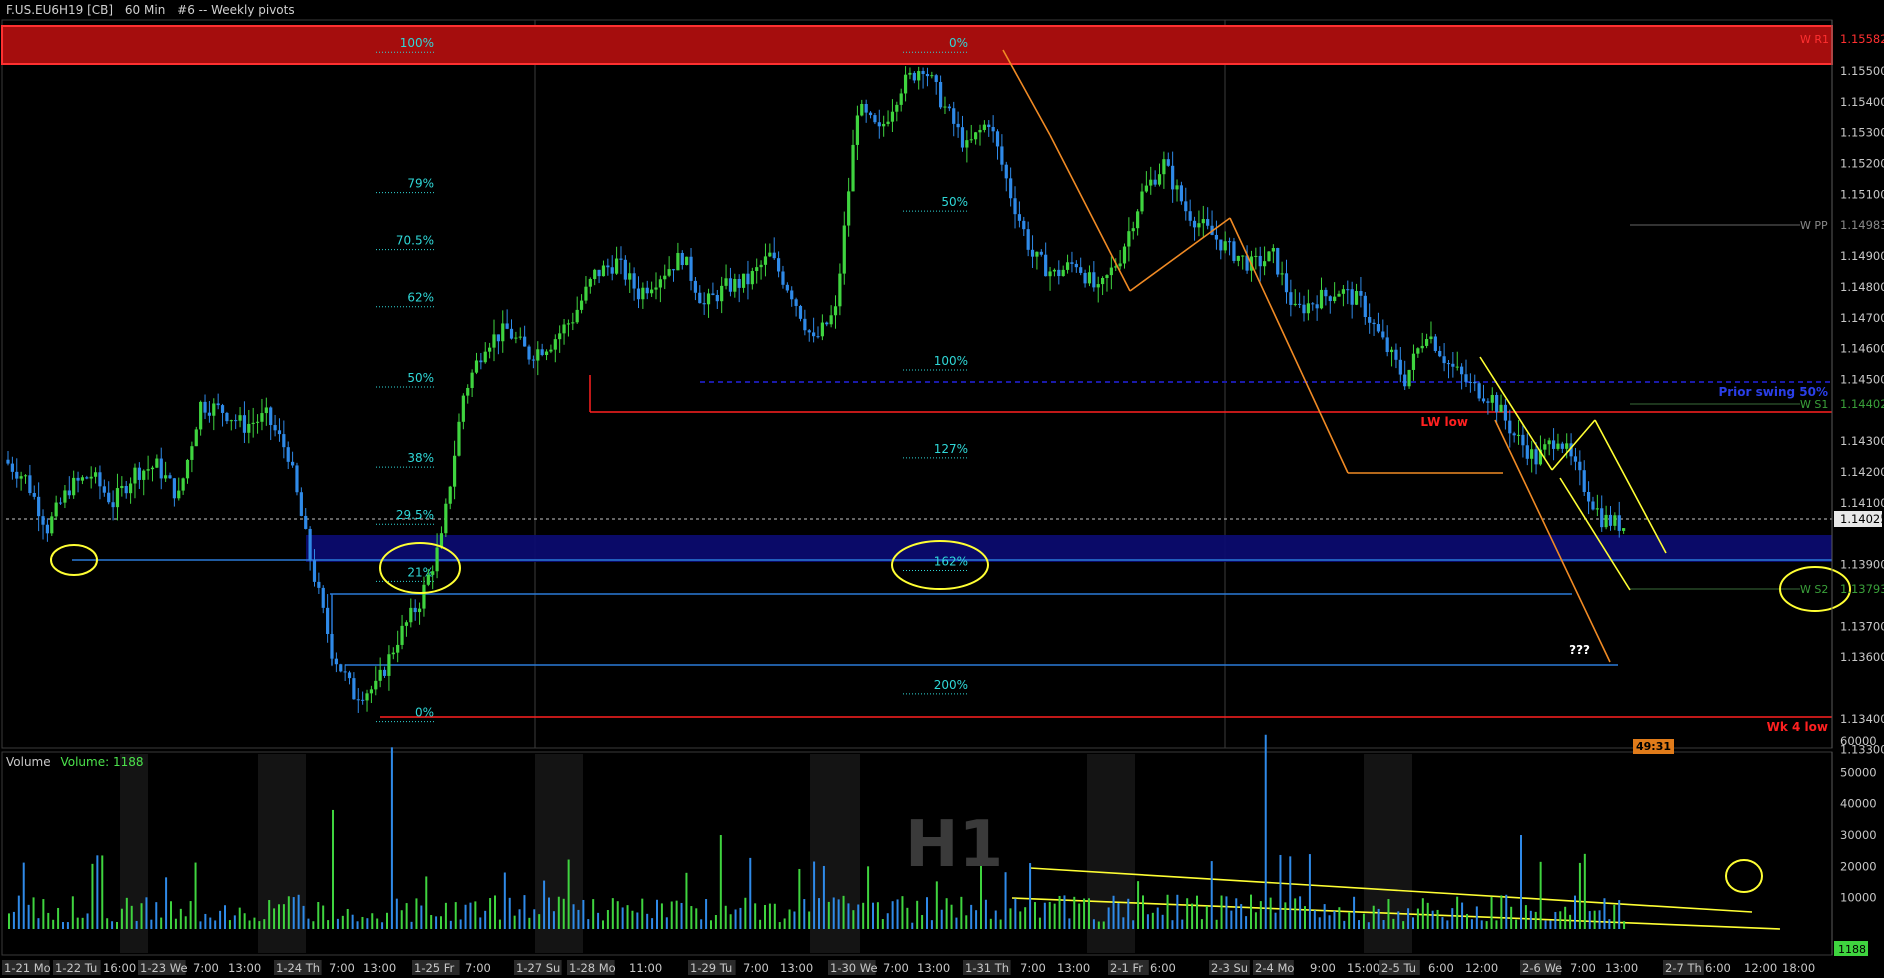 This screenshot has width=1884, height=978. What do you see at coordinates (1814, 39) in the screenshot?
I see `pivot-label: W R1` at bounding box center [1814, 39].